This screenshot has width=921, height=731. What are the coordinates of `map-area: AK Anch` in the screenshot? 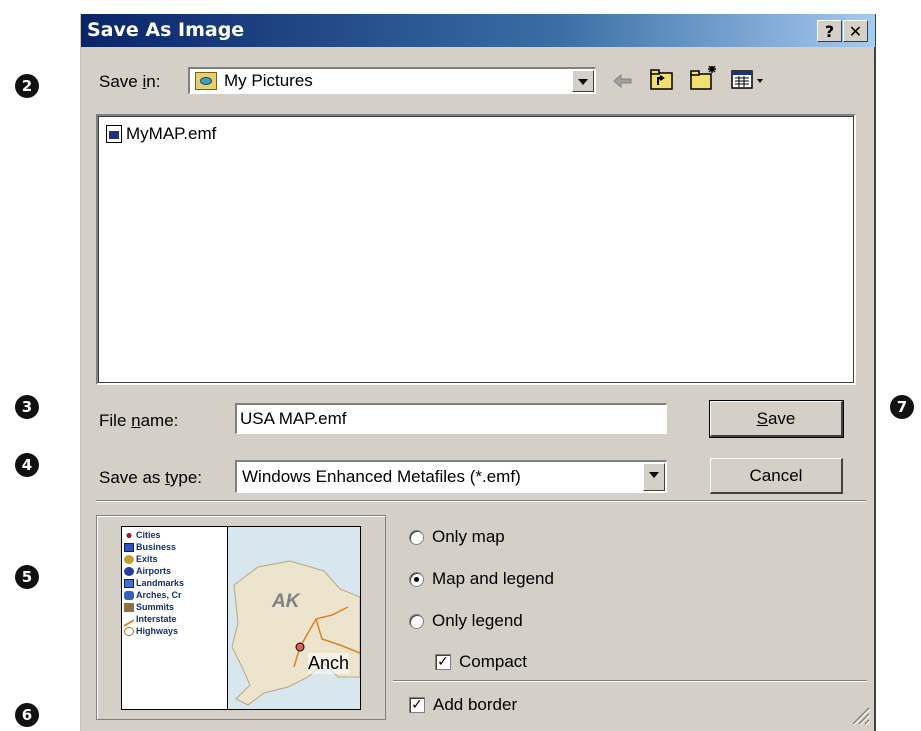 It's located at (293, 618).